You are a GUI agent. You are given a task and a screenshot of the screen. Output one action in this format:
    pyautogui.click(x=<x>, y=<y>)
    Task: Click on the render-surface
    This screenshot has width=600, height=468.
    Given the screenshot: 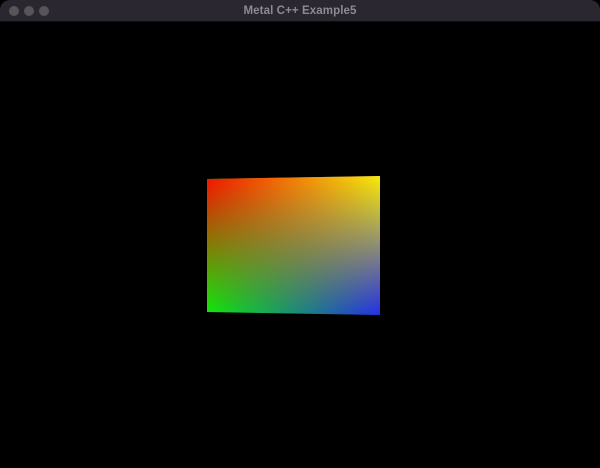 What is the action you would take?
    pyautogui.click(x=293, y=245)
    